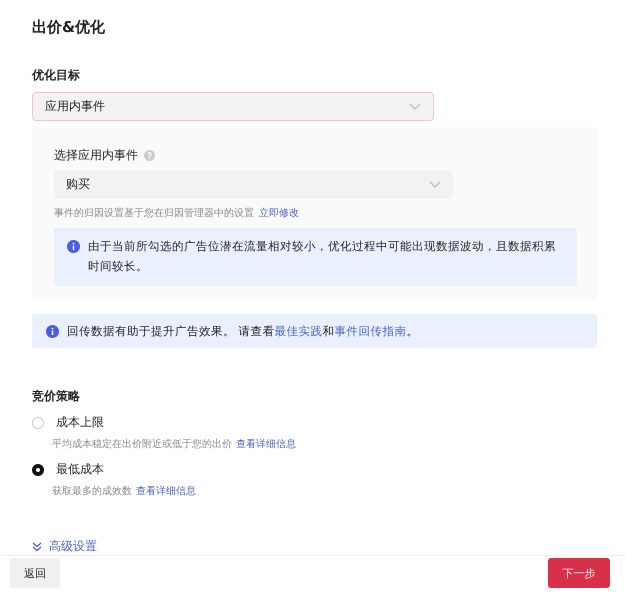 Image resolution: width=626 pixels, height=594 pixels. Describe the element at coordinates (96, 155) in the screenshot. I see `field-label: 选择应用内事件` at that location.